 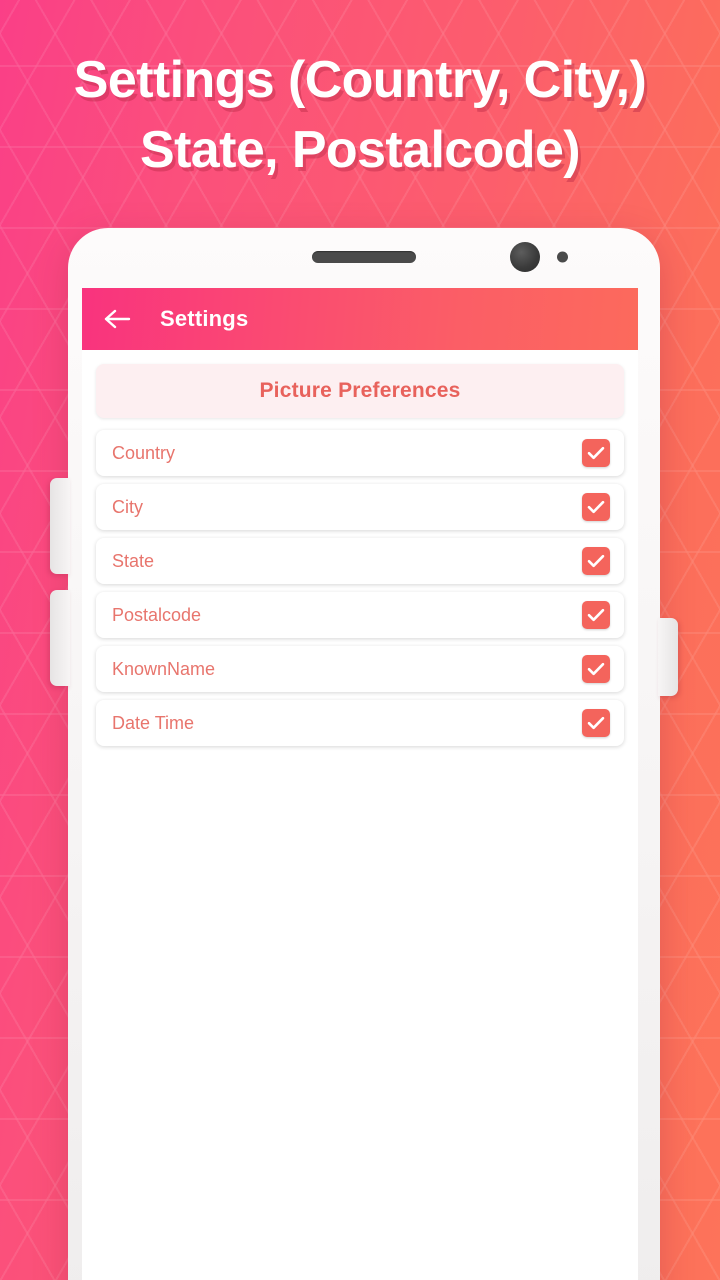 I want to click on proximity-sensor-icon, so click(x=562, y=257).